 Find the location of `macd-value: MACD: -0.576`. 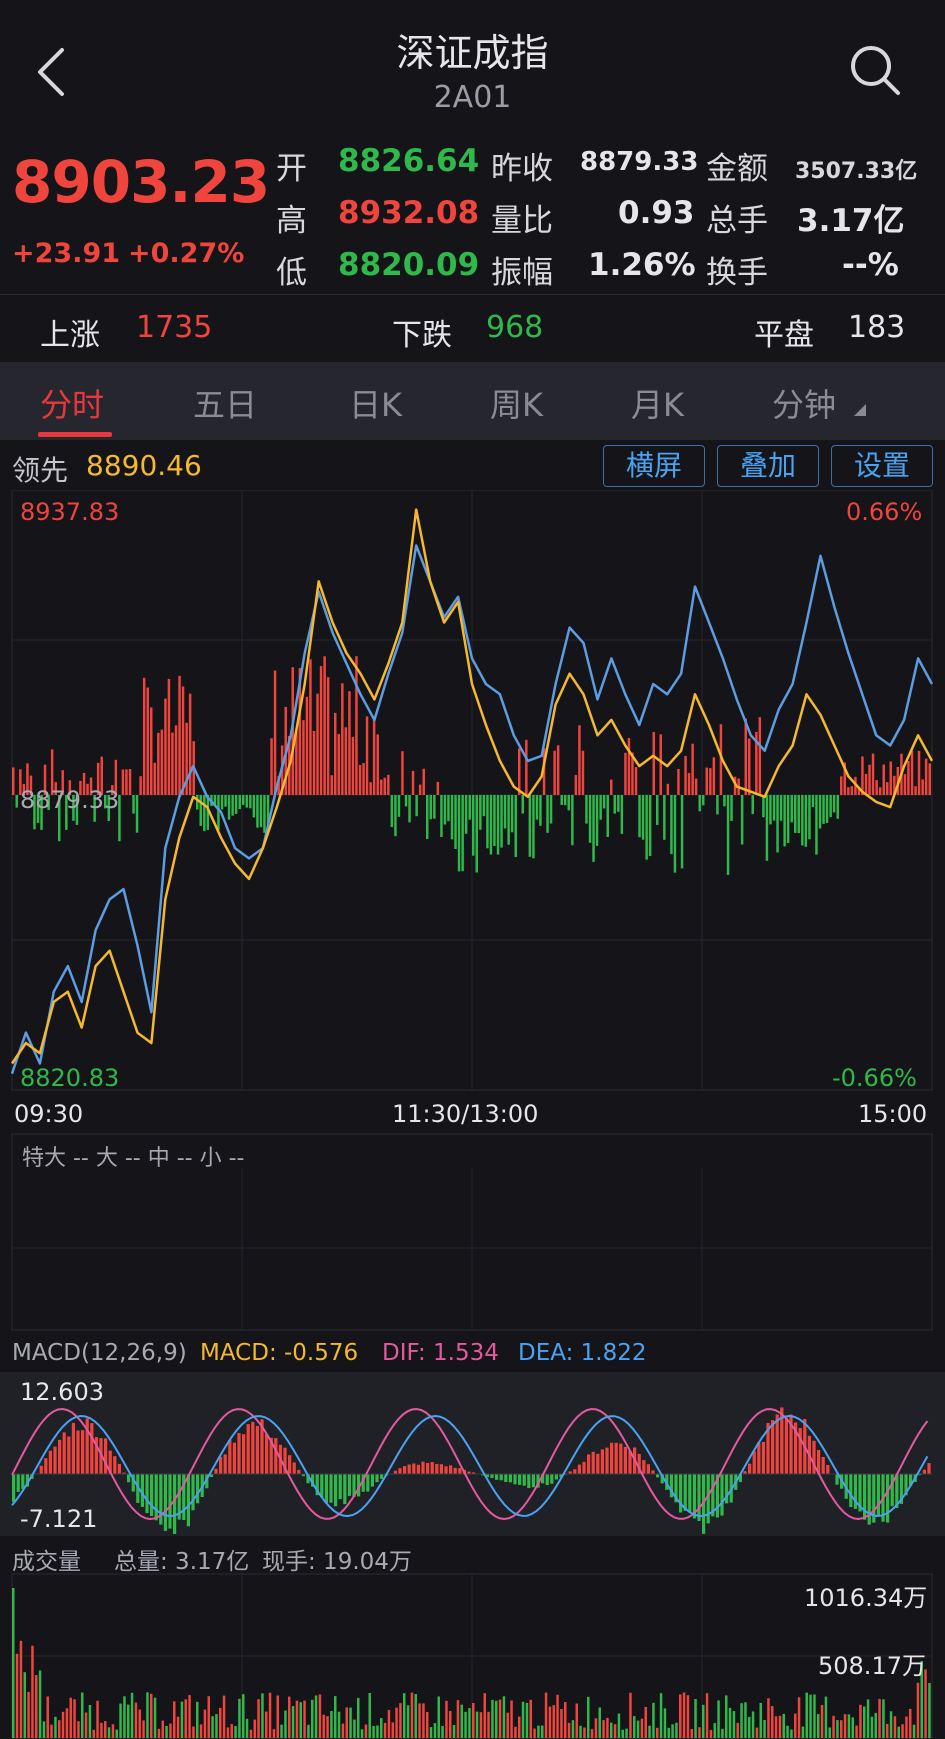

macd-value: MACD: -0.576 is located at coordinates (279, 1353).